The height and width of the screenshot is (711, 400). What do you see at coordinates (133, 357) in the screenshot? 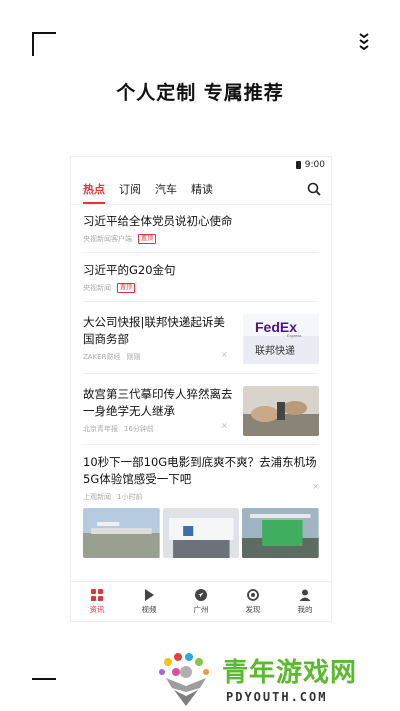
I see `news-time: 刚刚` at bounding box center [133, 357].